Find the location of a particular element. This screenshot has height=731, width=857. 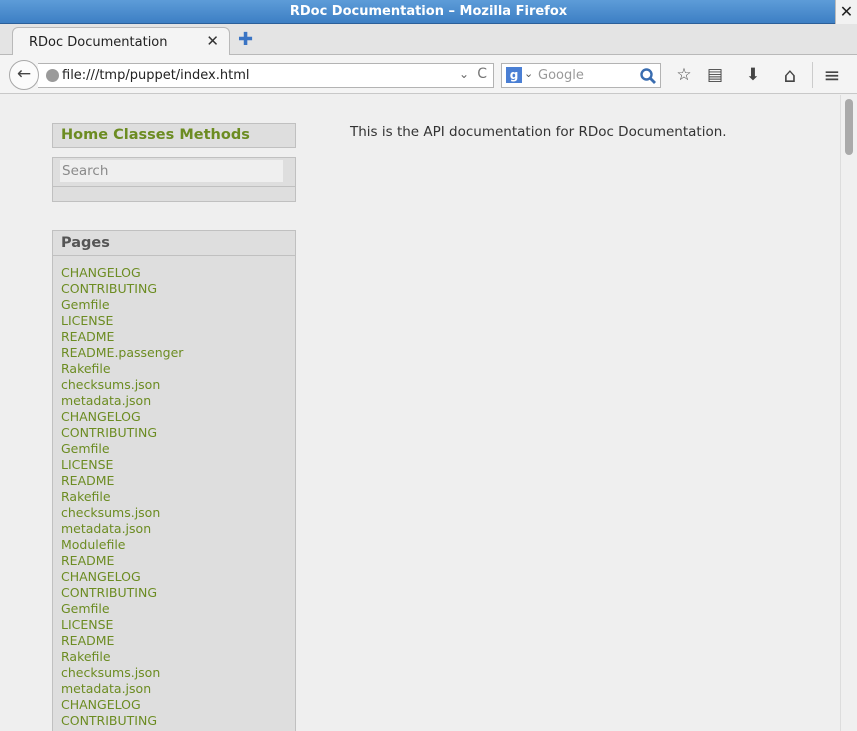

back-arrow-icon: ← is located at coordinates (24, 74).